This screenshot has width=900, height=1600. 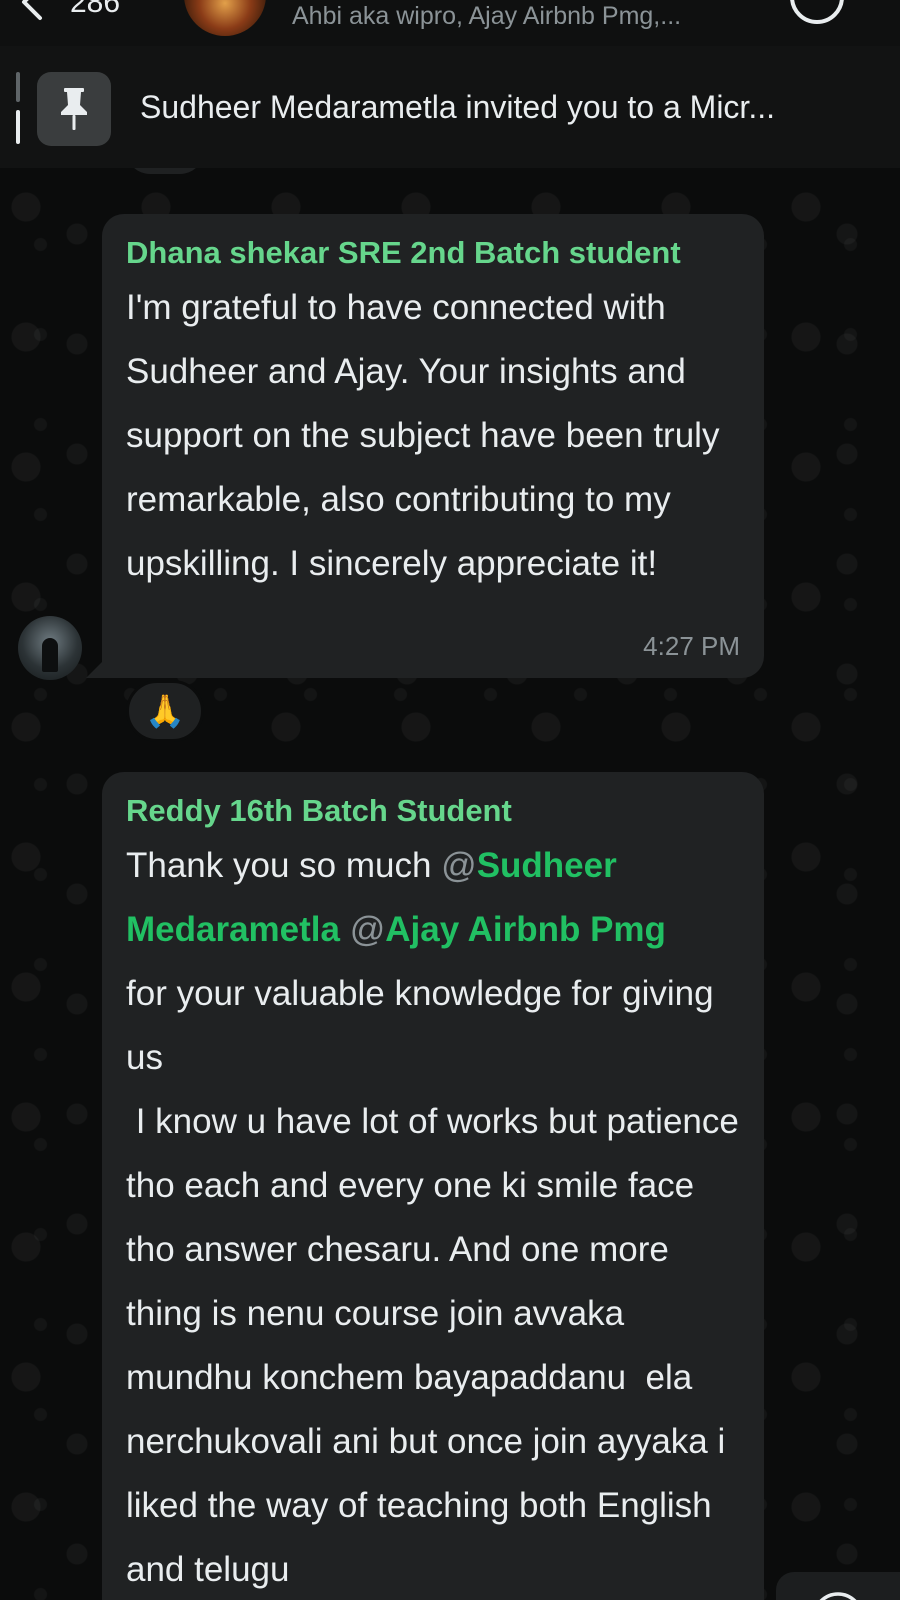 I want to click on back-chevron-icon, so click(x=32, y=11).